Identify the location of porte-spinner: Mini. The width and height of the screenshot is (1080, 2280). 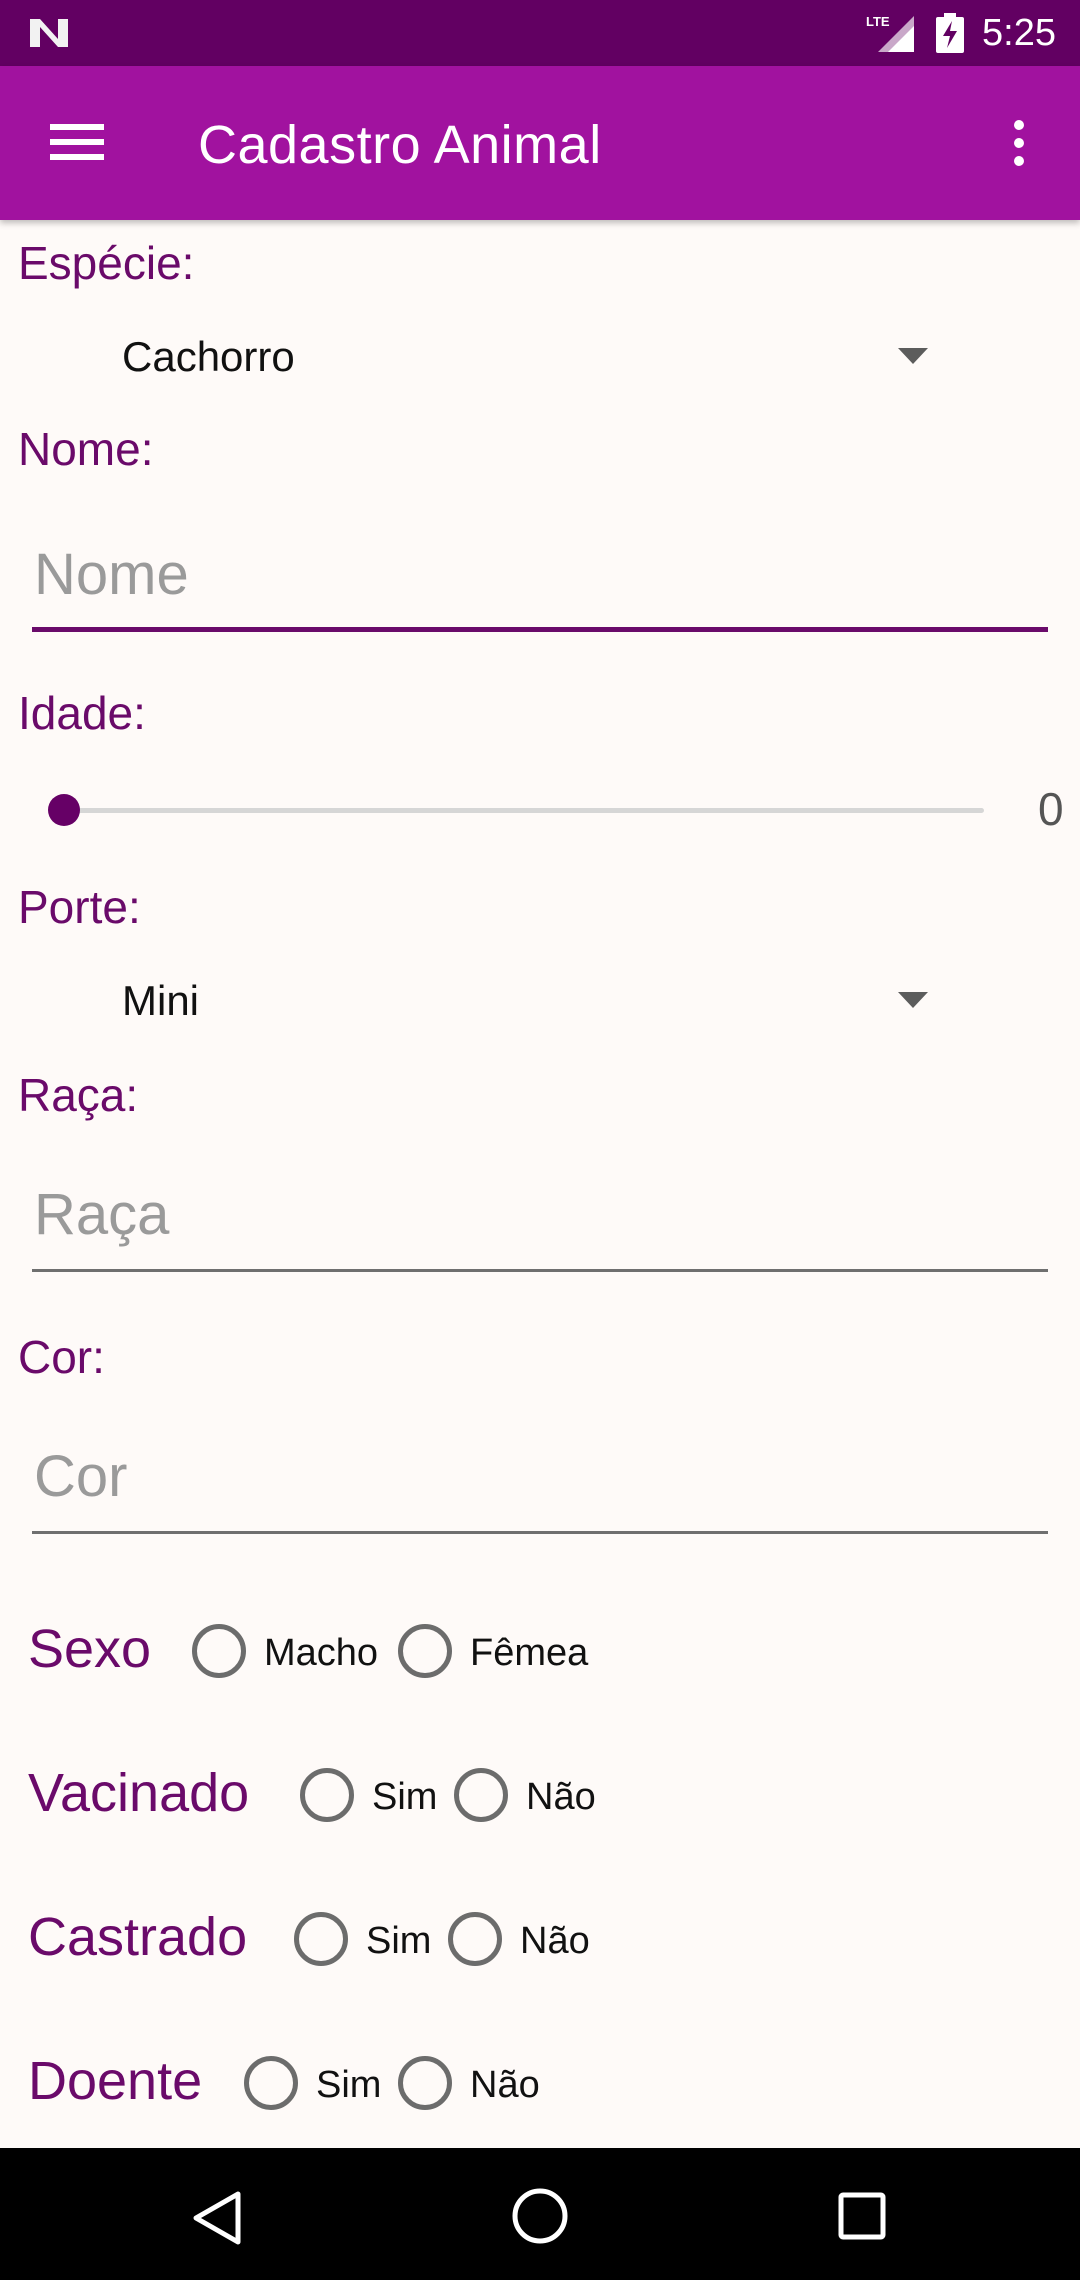
(478, 1001).